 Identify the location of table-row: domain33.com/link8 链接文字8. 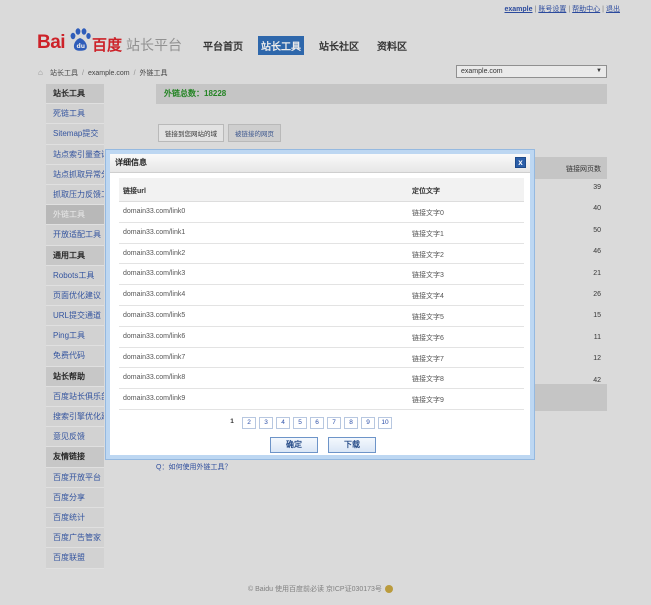
(321, 379).